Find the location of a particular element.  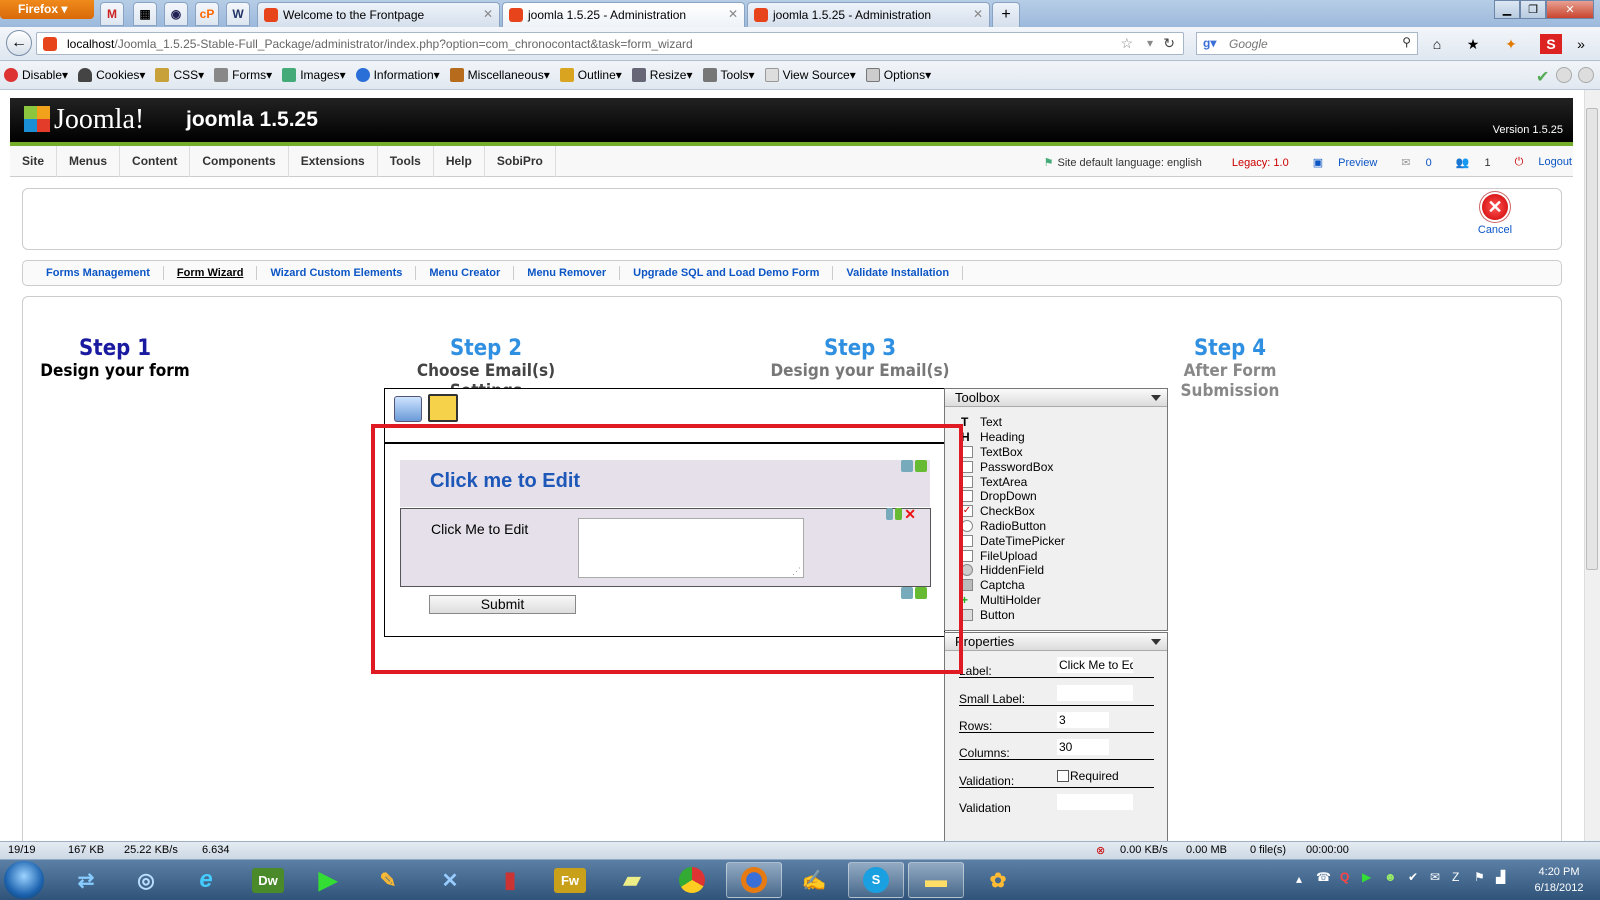

search-icon: ⚲ is located at coordinates (1406, 42).